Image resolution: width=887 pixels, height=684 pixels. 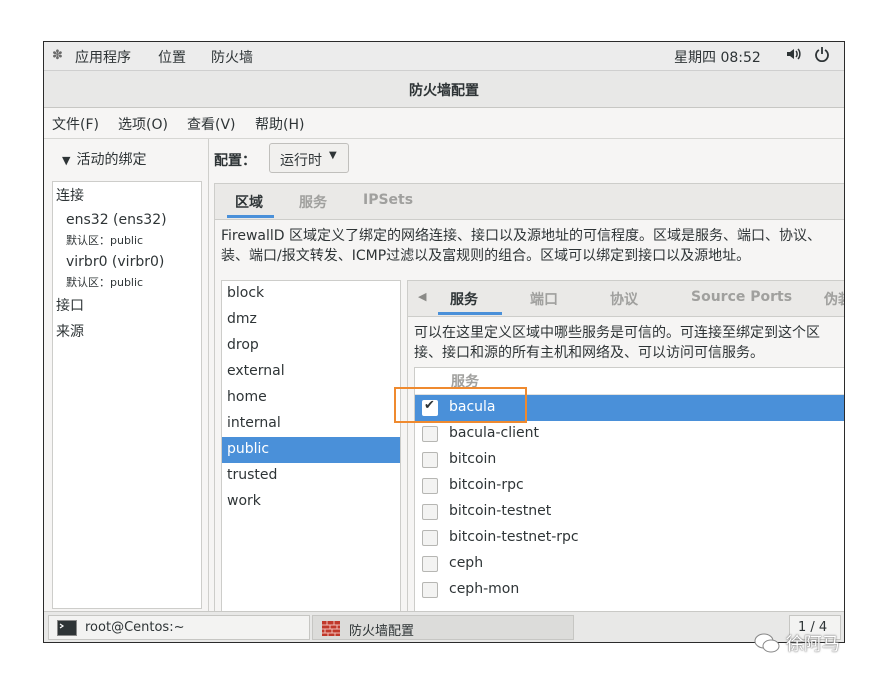 I want to click on tab-zone-services: 服务, so click(x=464, y=299).